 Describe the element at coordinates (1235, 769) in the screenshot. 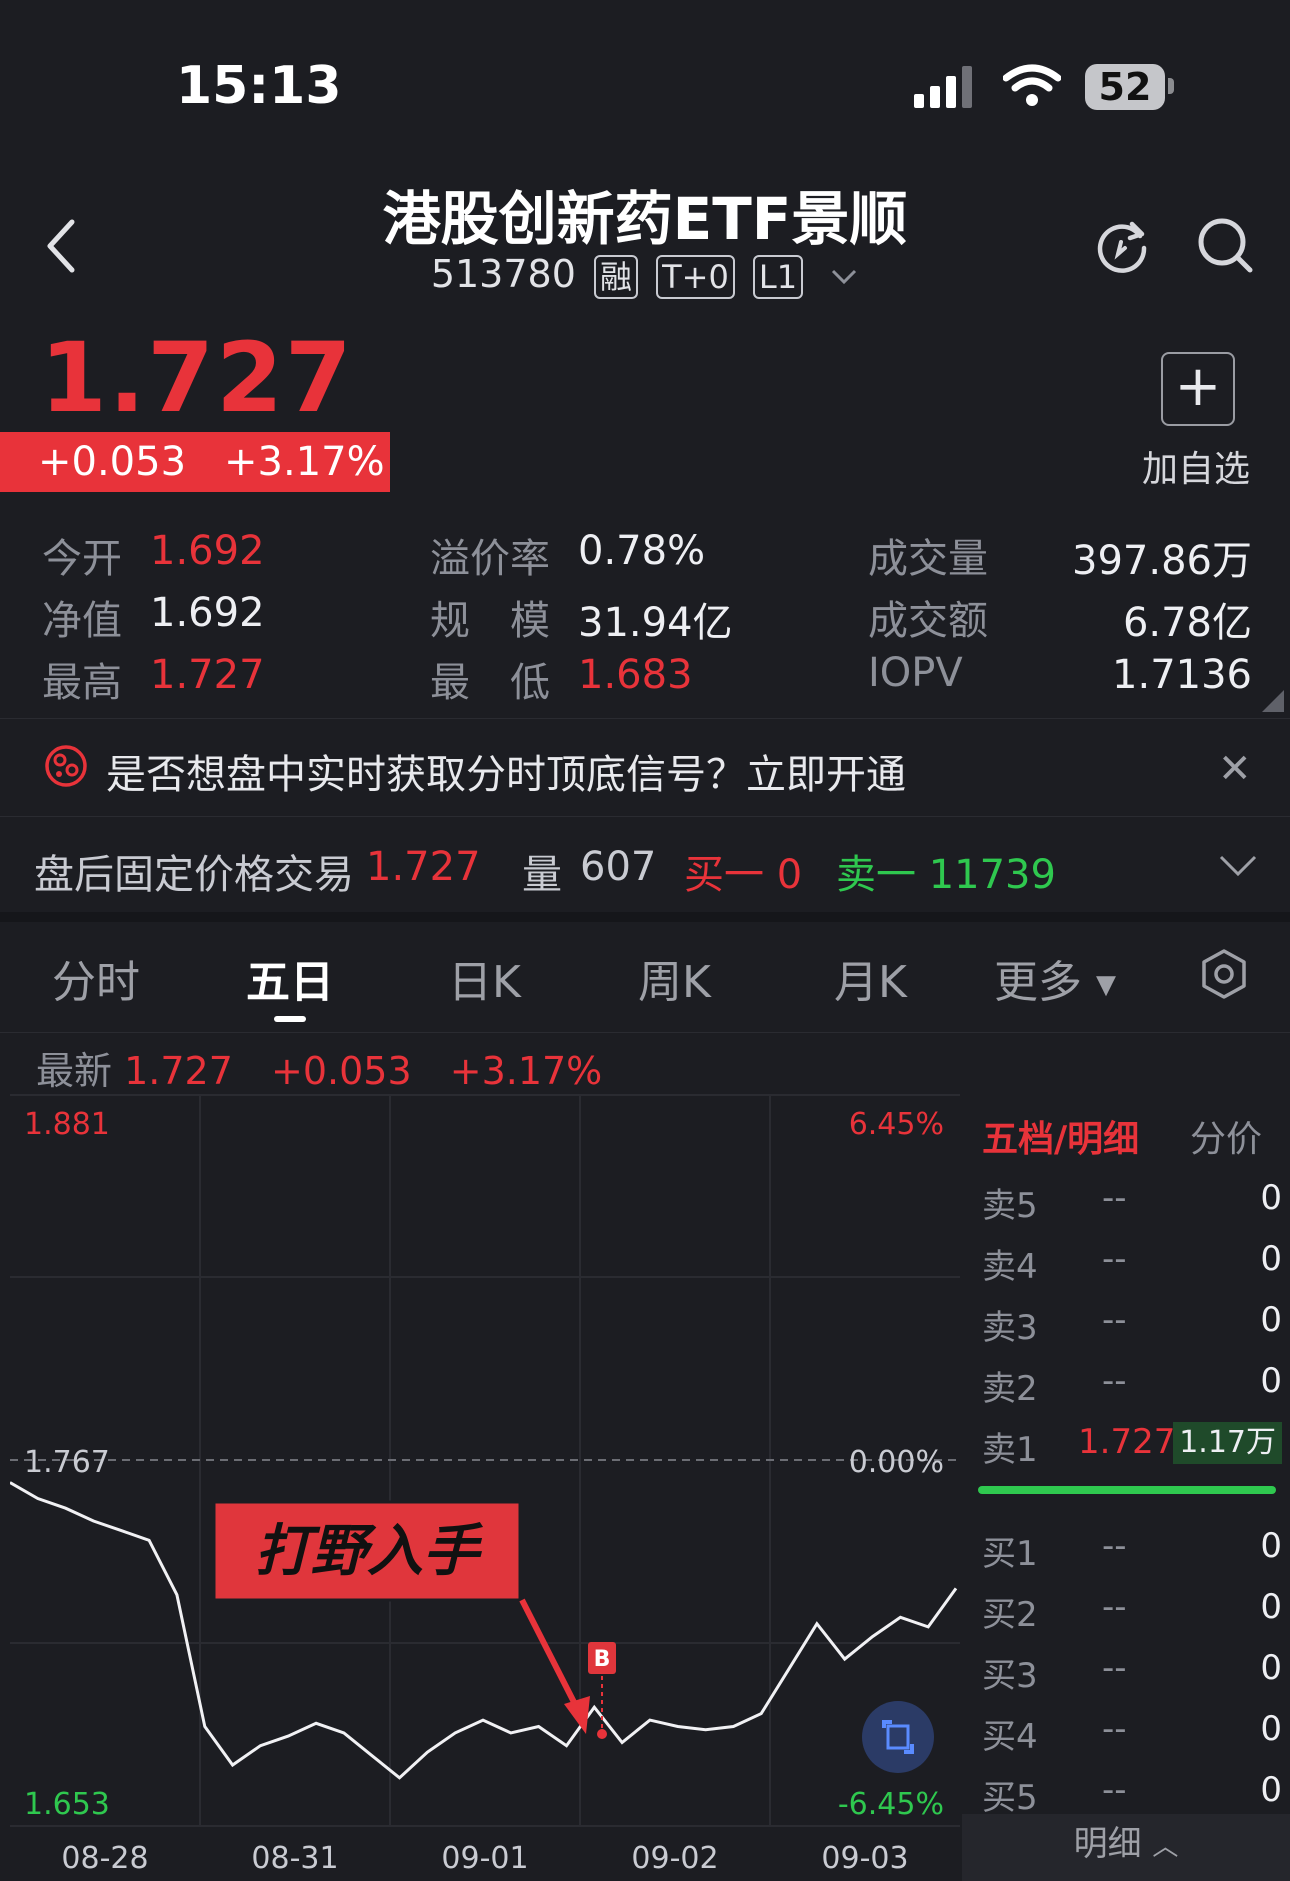

I see `close-icon: ✕` at that location.